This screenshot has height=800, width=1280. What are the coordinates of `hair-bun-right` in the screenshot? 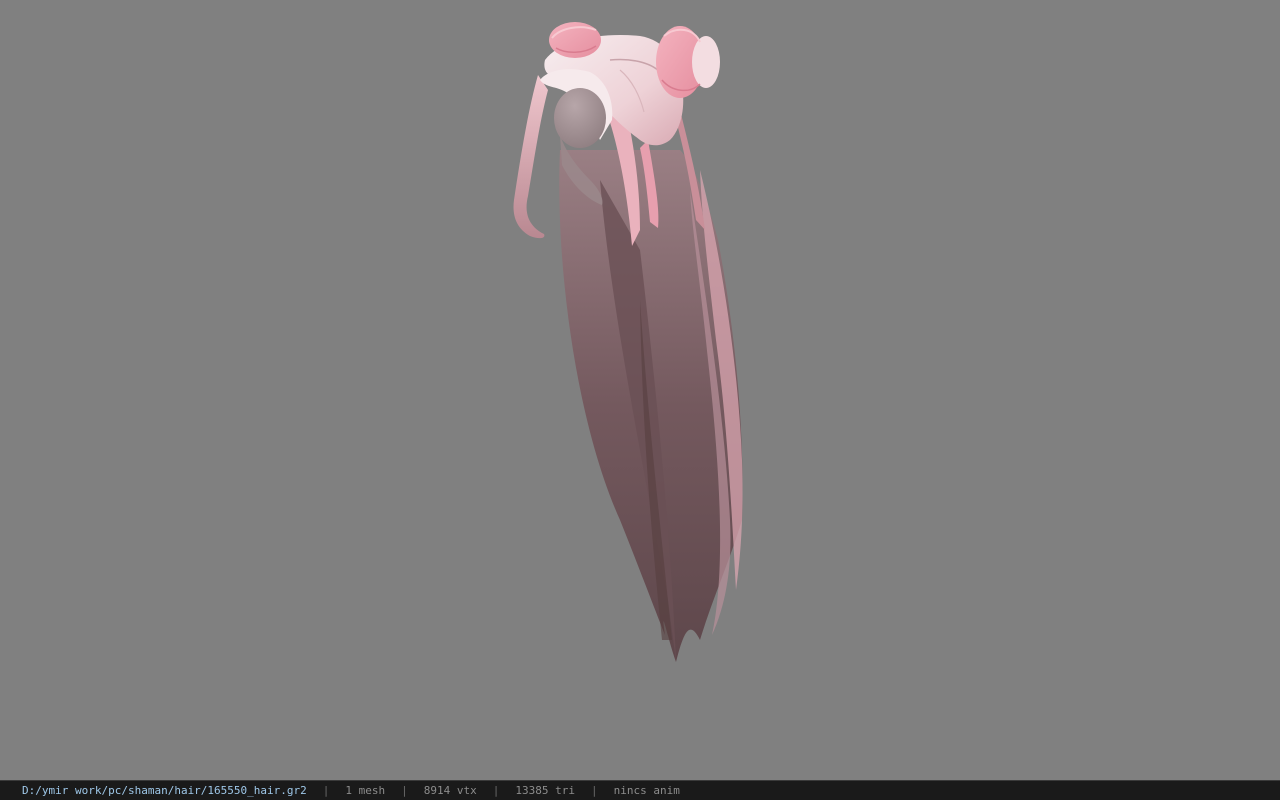 It's located at (688, 62).